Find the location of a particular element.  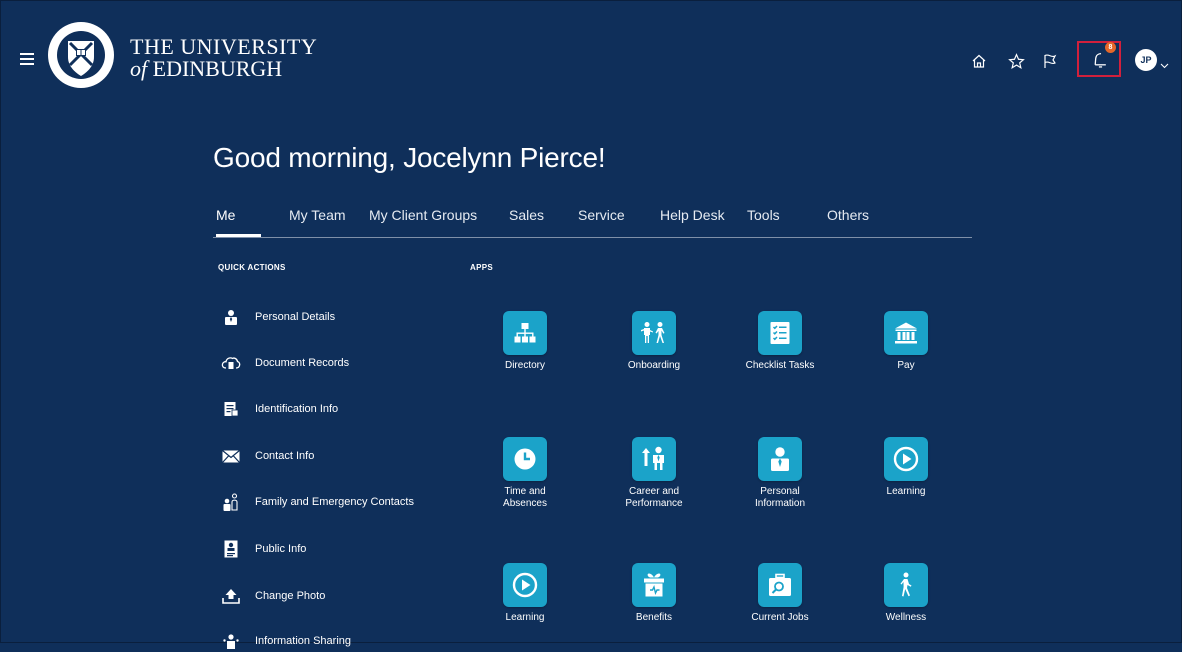

notifications-icon: 8 is located at coordinates (1102, 56).